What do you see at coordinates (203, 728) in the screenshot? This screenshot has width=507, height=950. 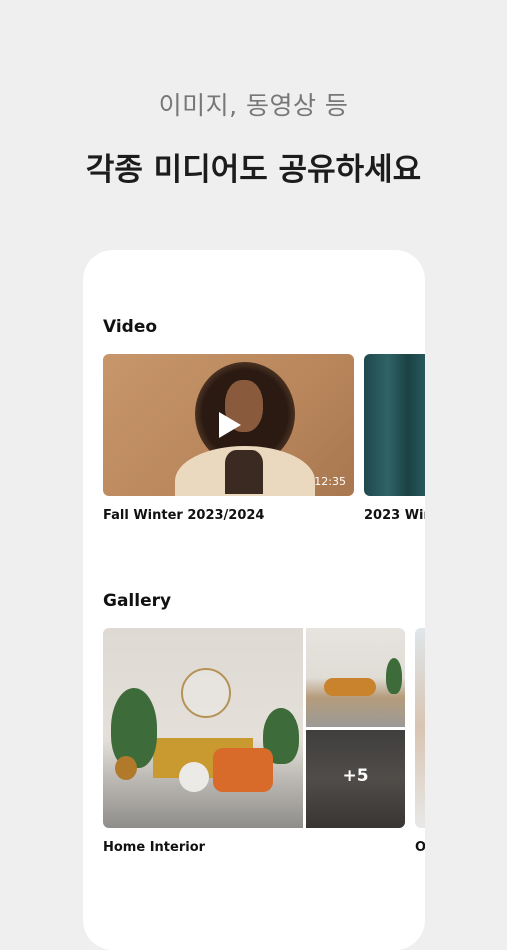 I see `gallery-main-image` at bounding box center [203, 728].